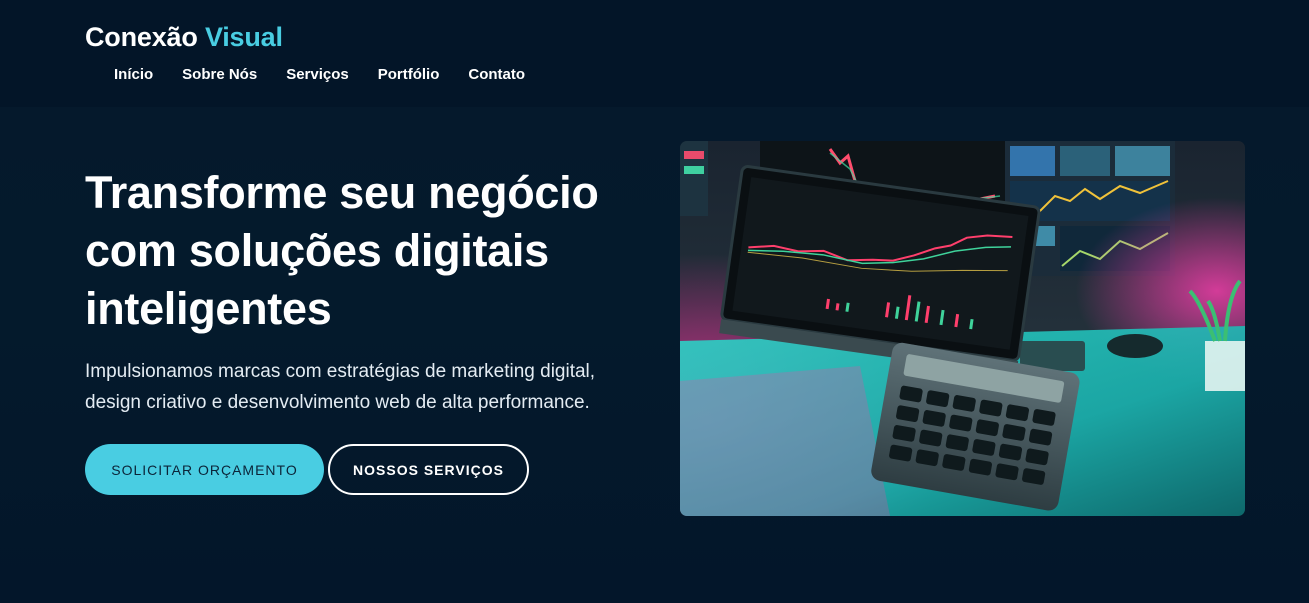 The width and height of the screenshot is (1309, 603). Describe the element at coordinates (496, 75) in the screenshot. I see `nav-link-contato: Contato` at that location.